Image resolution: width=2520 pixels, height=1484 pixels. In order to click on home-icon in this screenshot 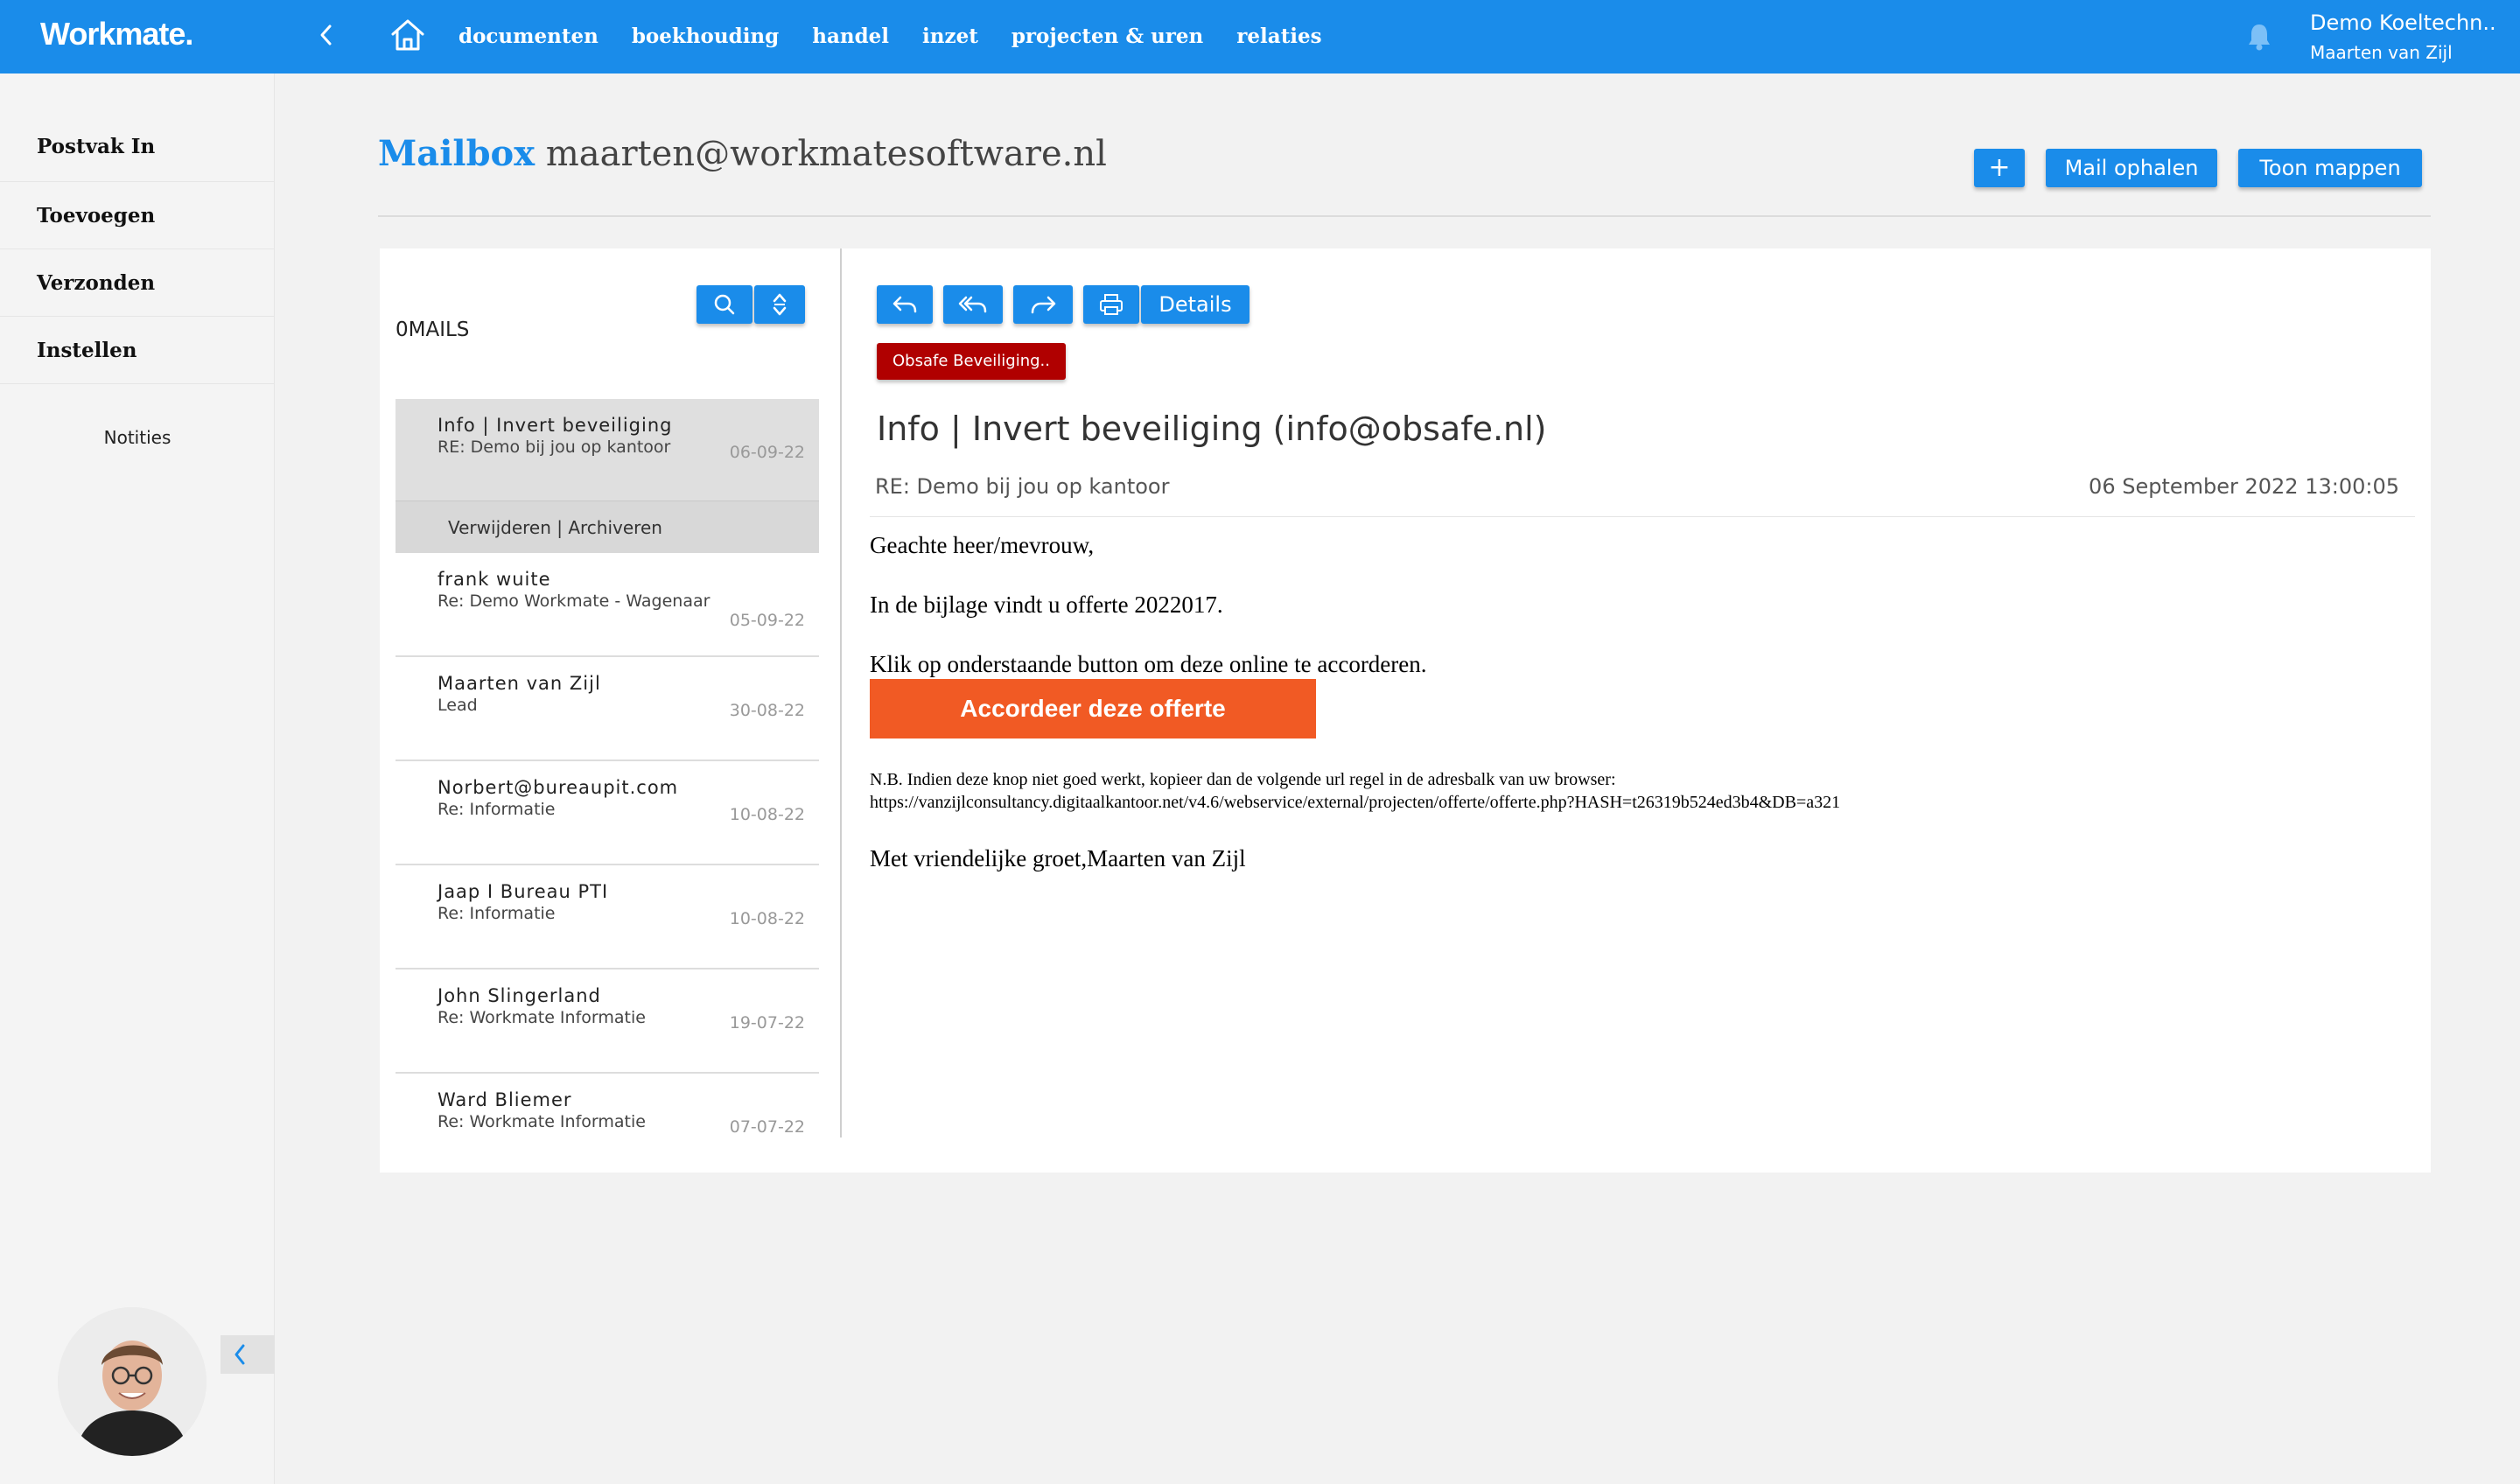, I will do `click(407, 35)`.